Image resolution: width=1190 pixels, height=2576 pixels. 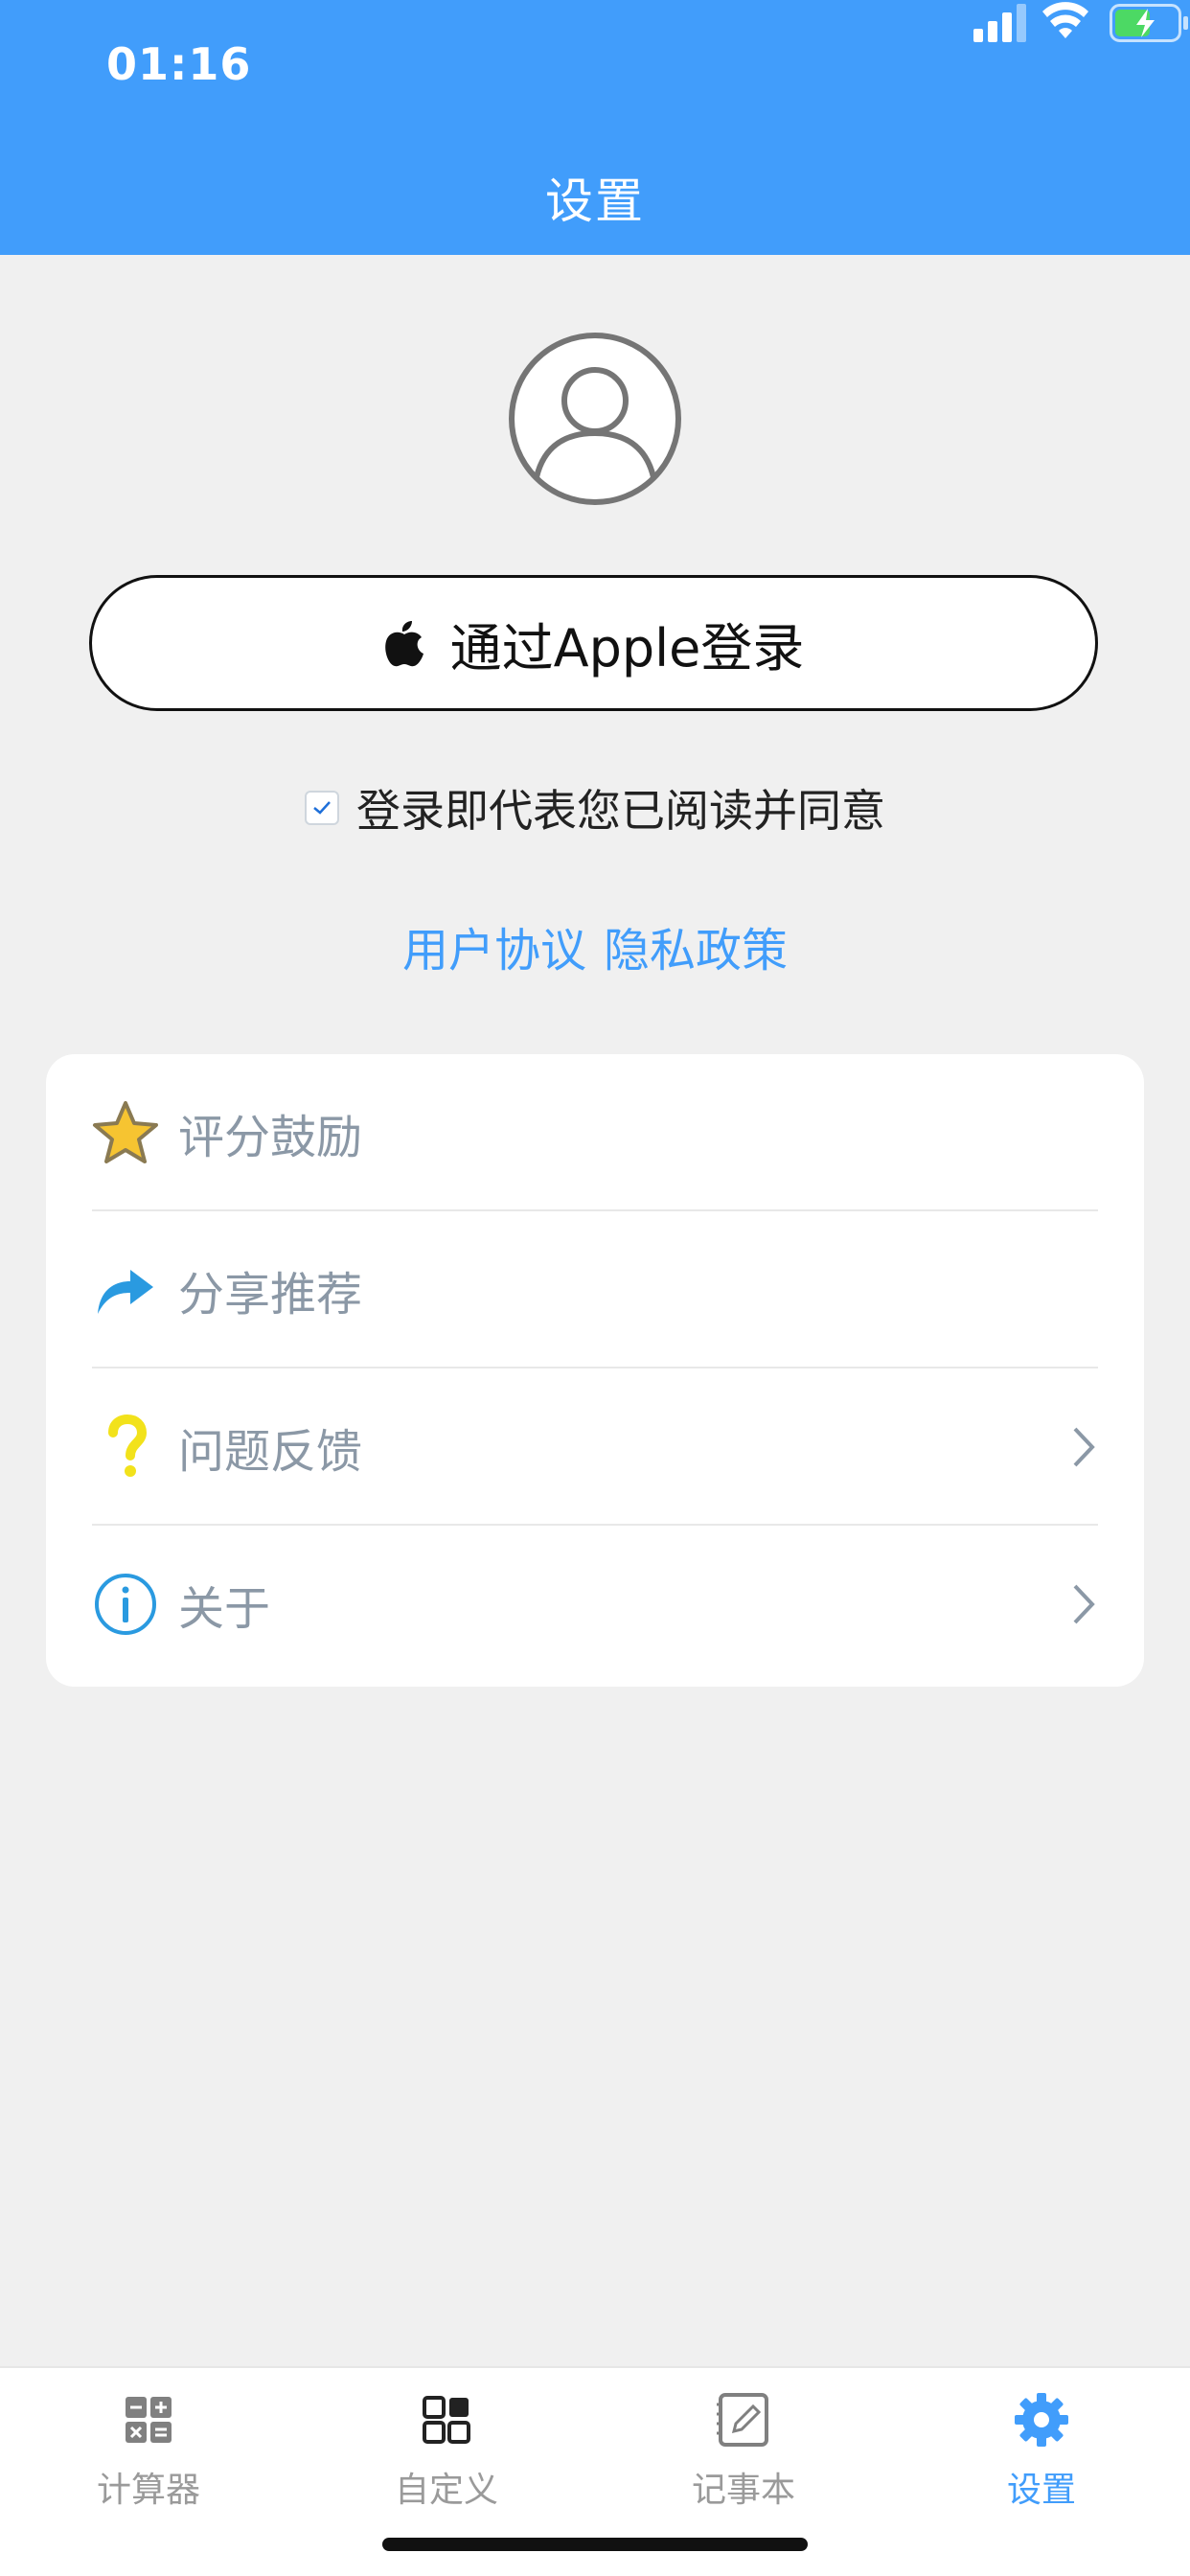 What do you see at coordinates (447, 2420) in the screenshot?
I see `grid-icon` at bounding box center [447, 2420].